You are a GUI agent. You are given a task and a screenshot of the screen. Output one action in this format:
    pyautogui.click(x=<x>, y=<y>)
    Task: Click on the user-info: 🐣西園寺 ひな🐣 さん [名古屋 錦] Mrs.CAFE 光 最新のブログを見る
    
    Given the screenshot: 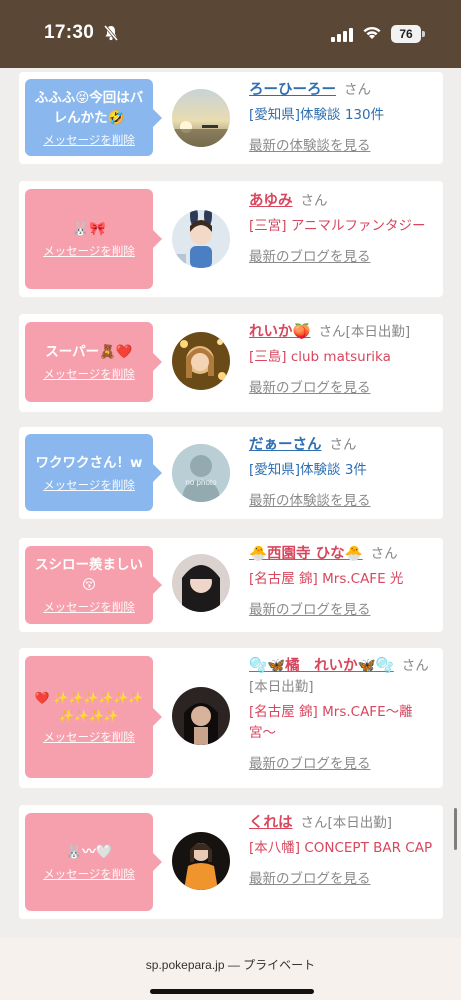 What is the action you would take?
    pyautogui.click(x=343, y=582)
    